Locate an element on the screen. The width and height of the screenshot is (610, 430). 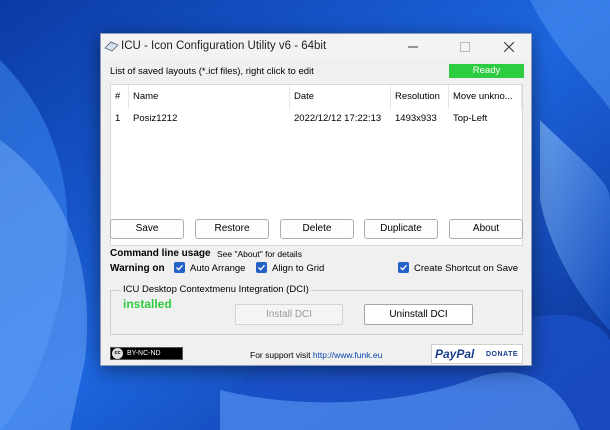
close-icon is located at coordinates (509, 46).